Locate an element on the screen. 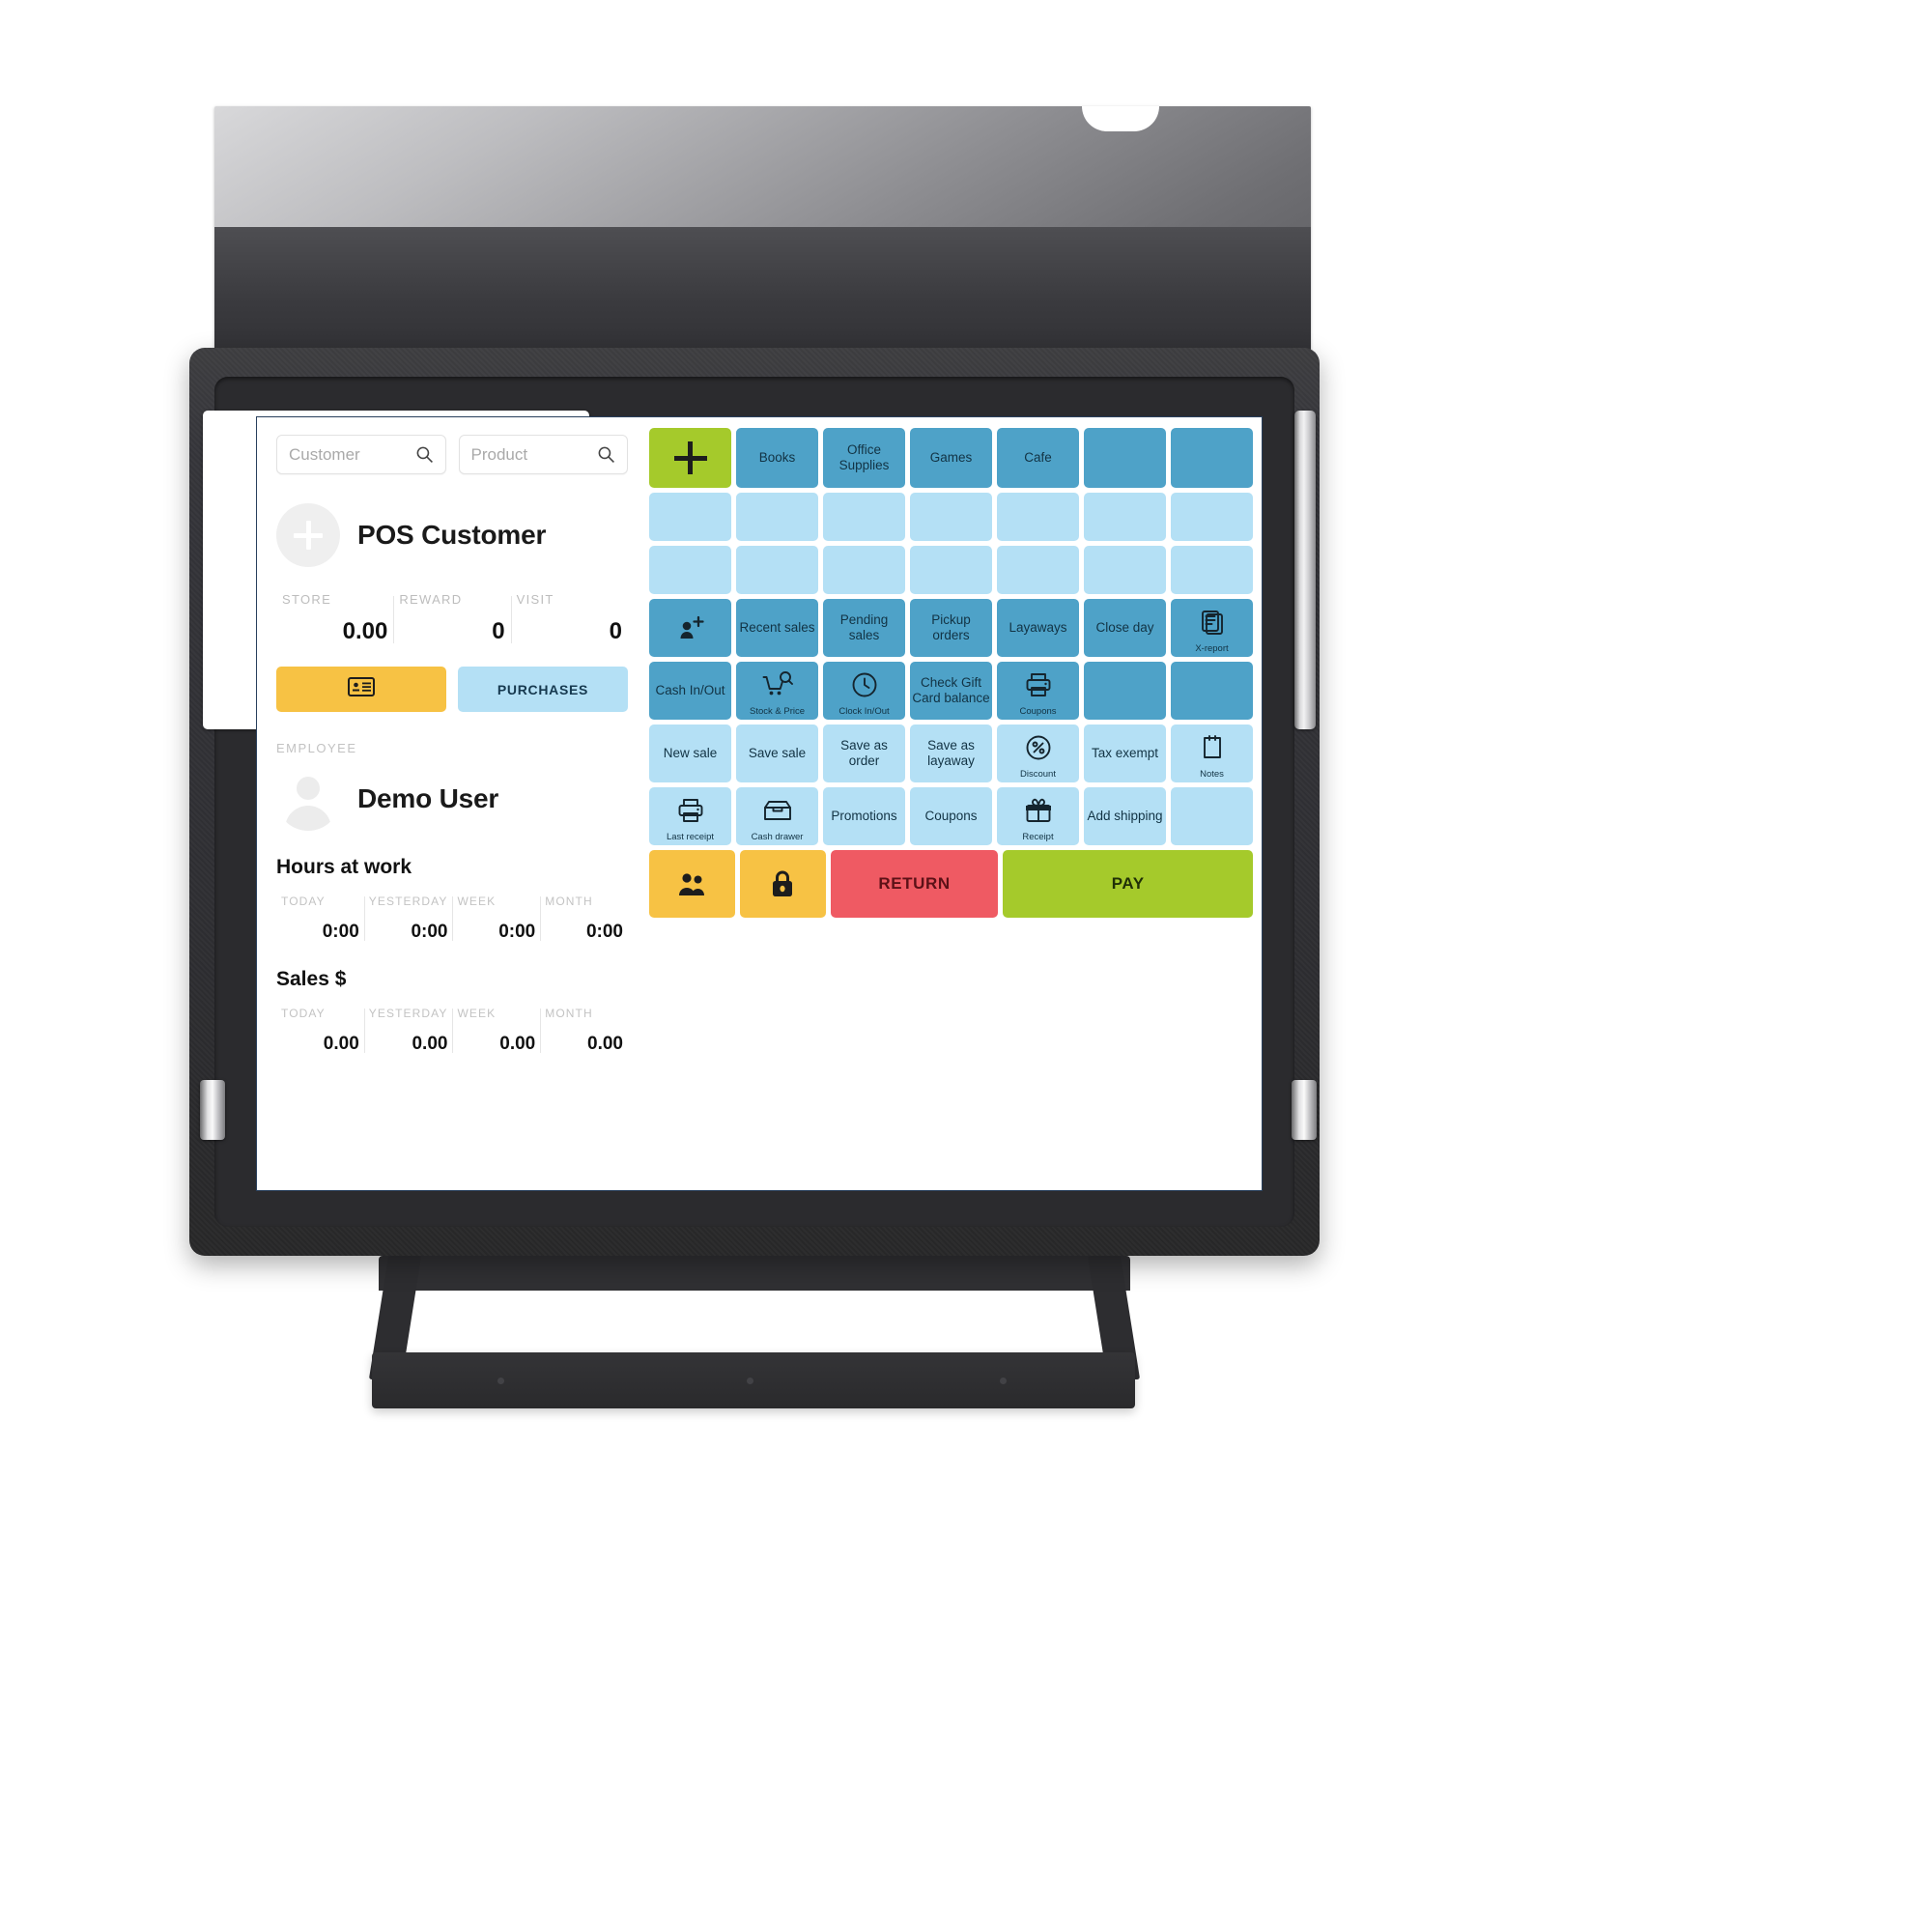  sales-today: TODAY 0.00 is located at coordinates (320, 1030).